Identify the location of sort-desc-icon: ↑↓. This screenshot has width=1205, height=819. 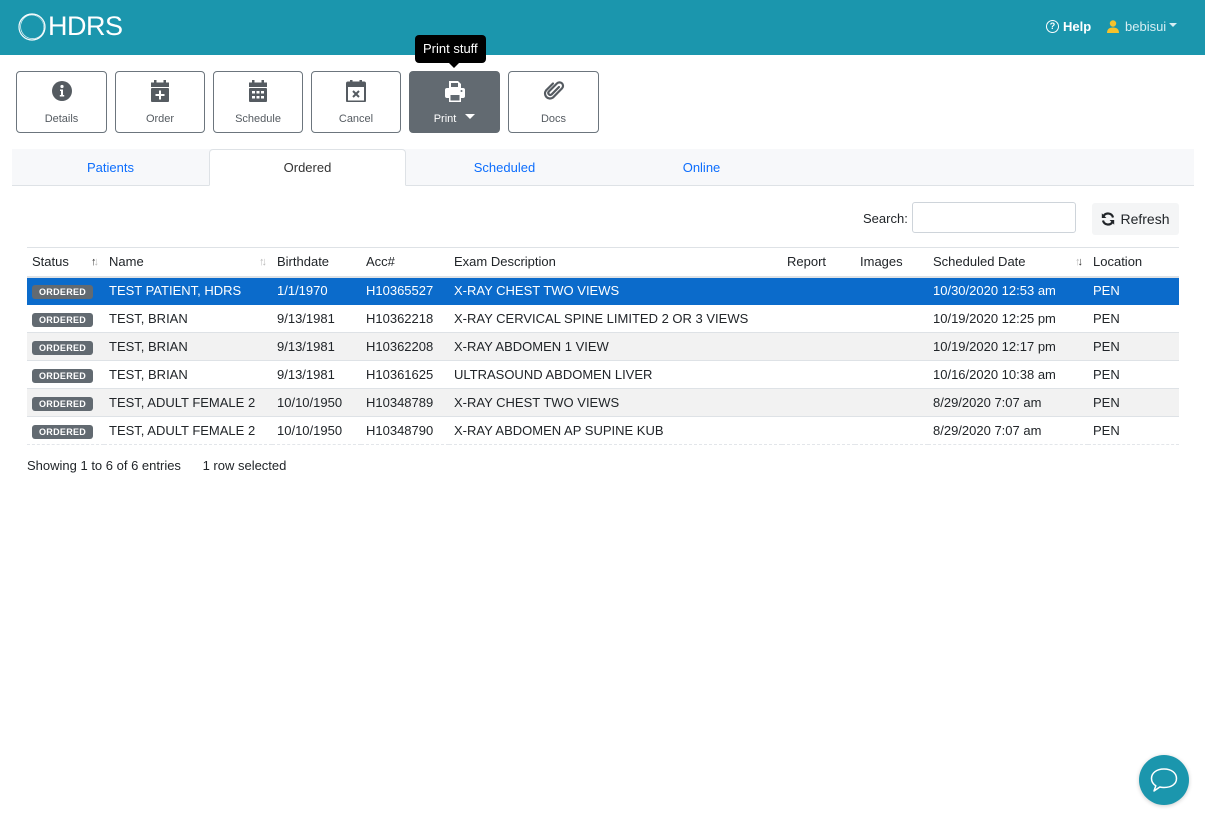
(1079, 262).